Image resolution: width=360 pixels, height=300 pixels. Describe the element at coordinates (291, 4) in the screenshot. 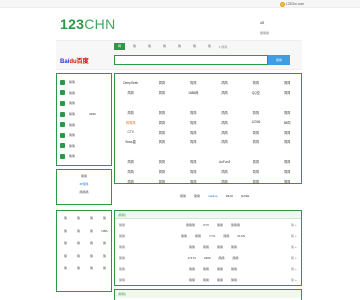

I see `weather-widget: 123Chn.com` at that location.